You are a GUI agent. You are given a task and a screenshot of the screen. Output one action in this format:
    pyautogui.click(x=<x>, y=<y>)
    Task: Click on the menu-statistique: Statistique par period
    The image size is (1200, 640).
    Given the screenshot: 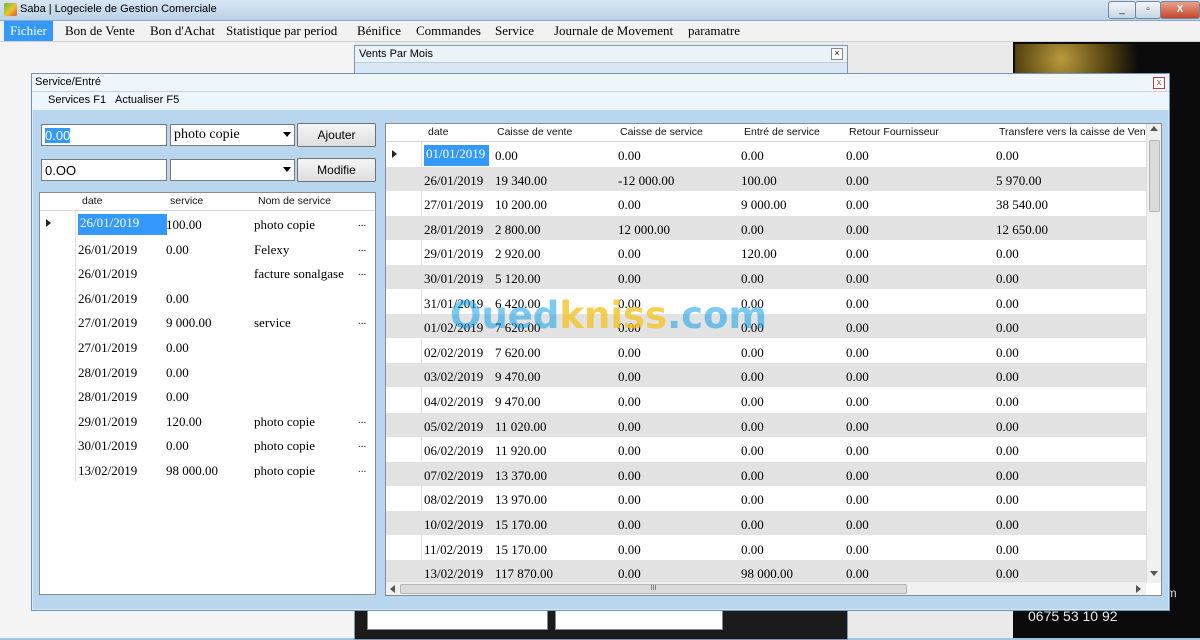 What is the action you would take?
    pyautogui.click(x=281, y=31)
    